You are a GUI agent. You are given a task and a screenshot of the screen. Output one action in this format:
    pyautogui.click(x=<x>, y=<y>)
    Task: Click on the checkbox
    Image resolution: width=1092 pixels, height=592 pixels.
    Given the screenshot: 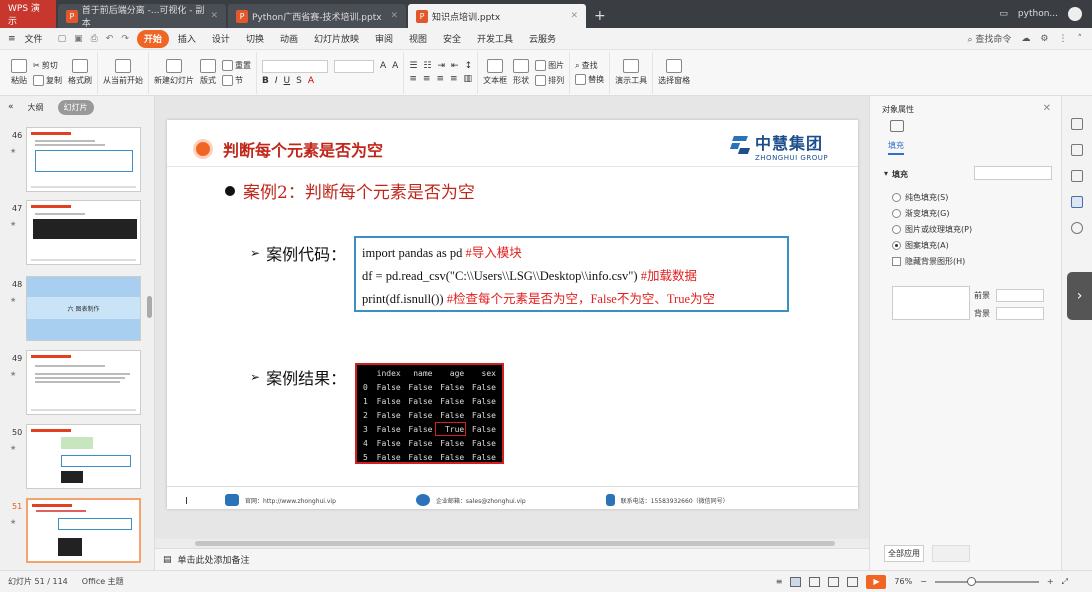 What is the action you would take?
    pyautogui.click(x=896, y=261)
    